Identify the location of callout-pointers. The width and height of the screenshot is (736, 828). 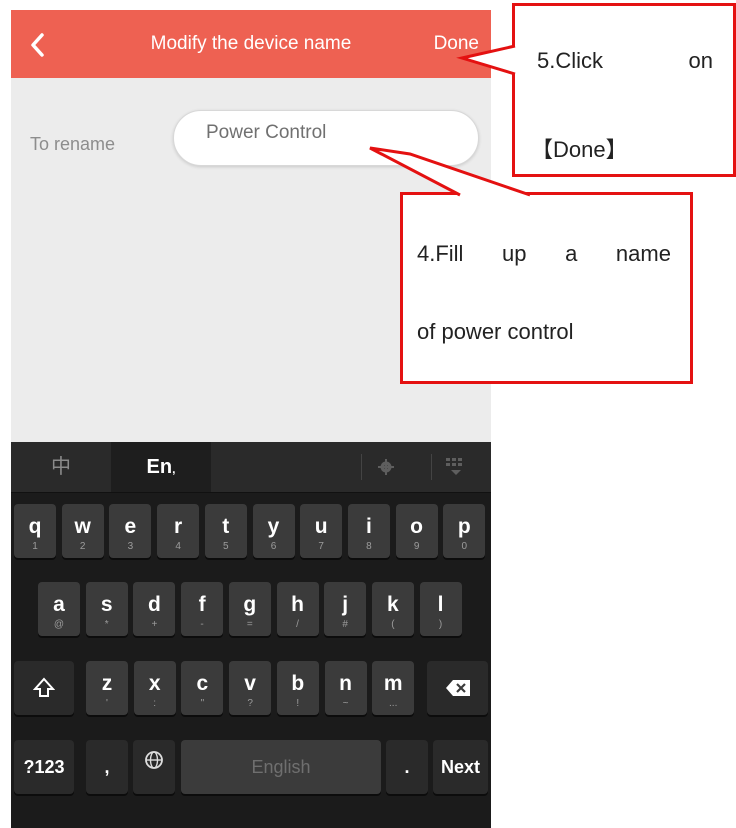
(450, 120).